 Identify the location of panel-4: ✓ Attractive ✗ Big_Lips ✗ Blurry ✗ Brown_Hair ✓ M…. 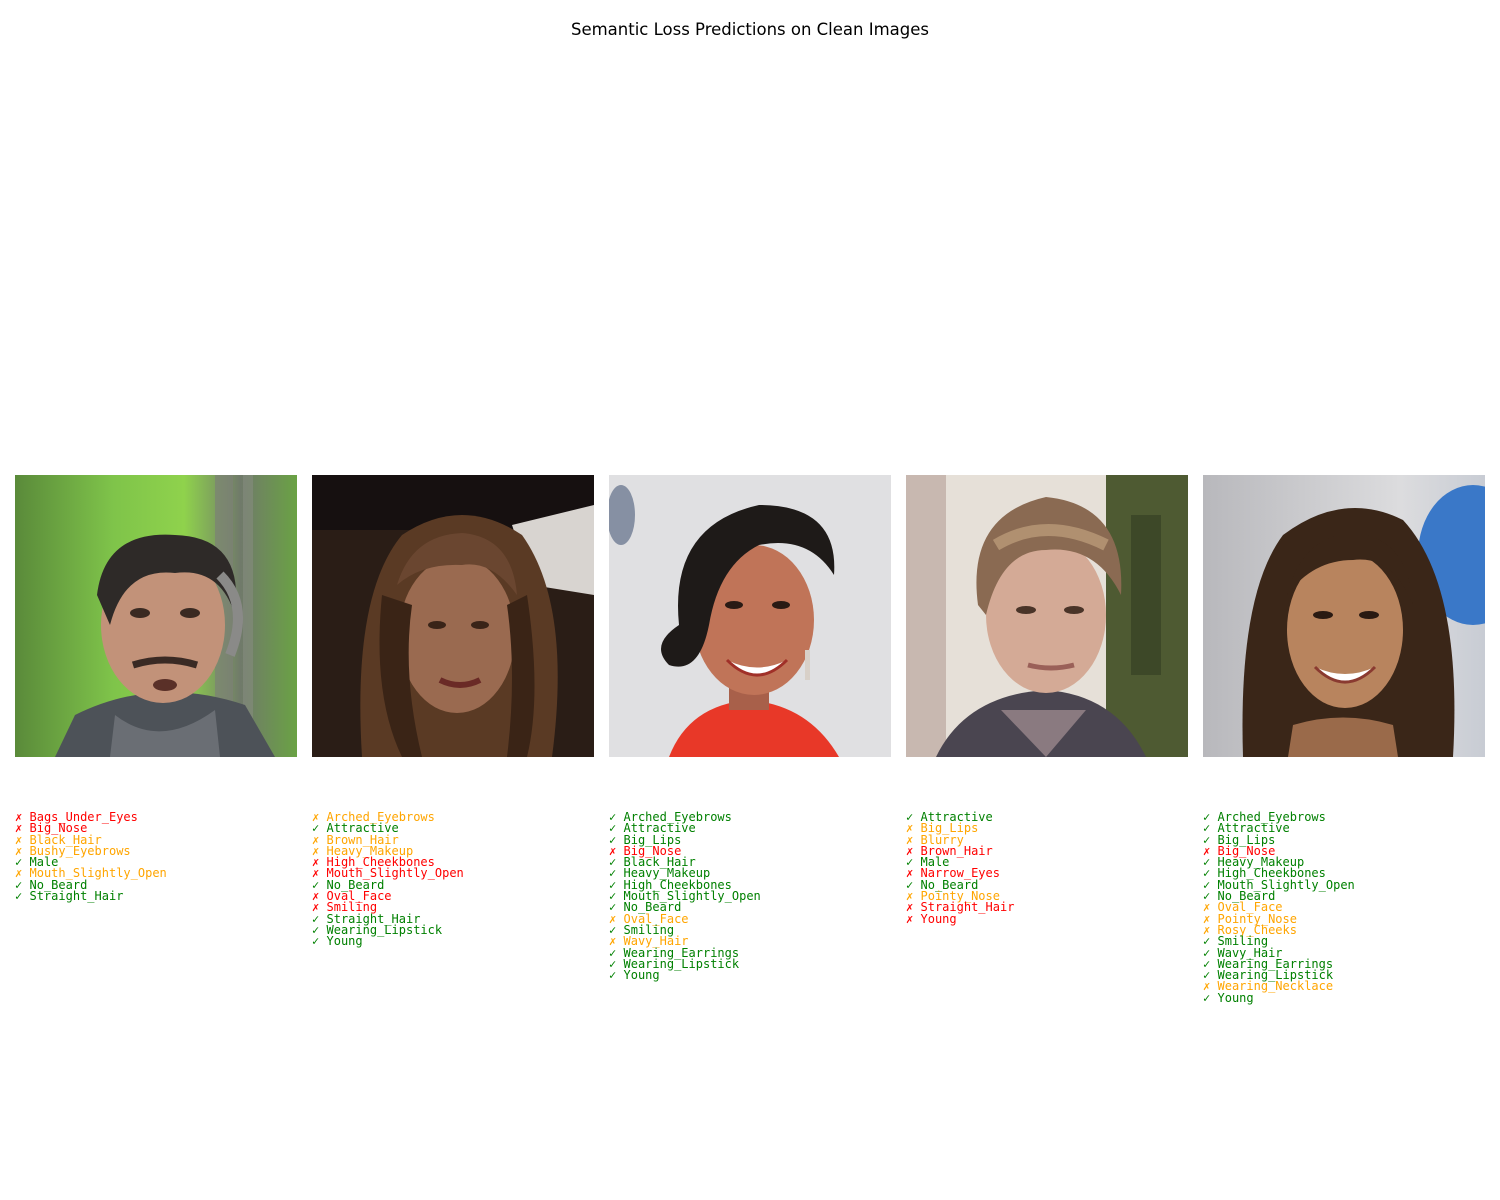
(1047, 700).